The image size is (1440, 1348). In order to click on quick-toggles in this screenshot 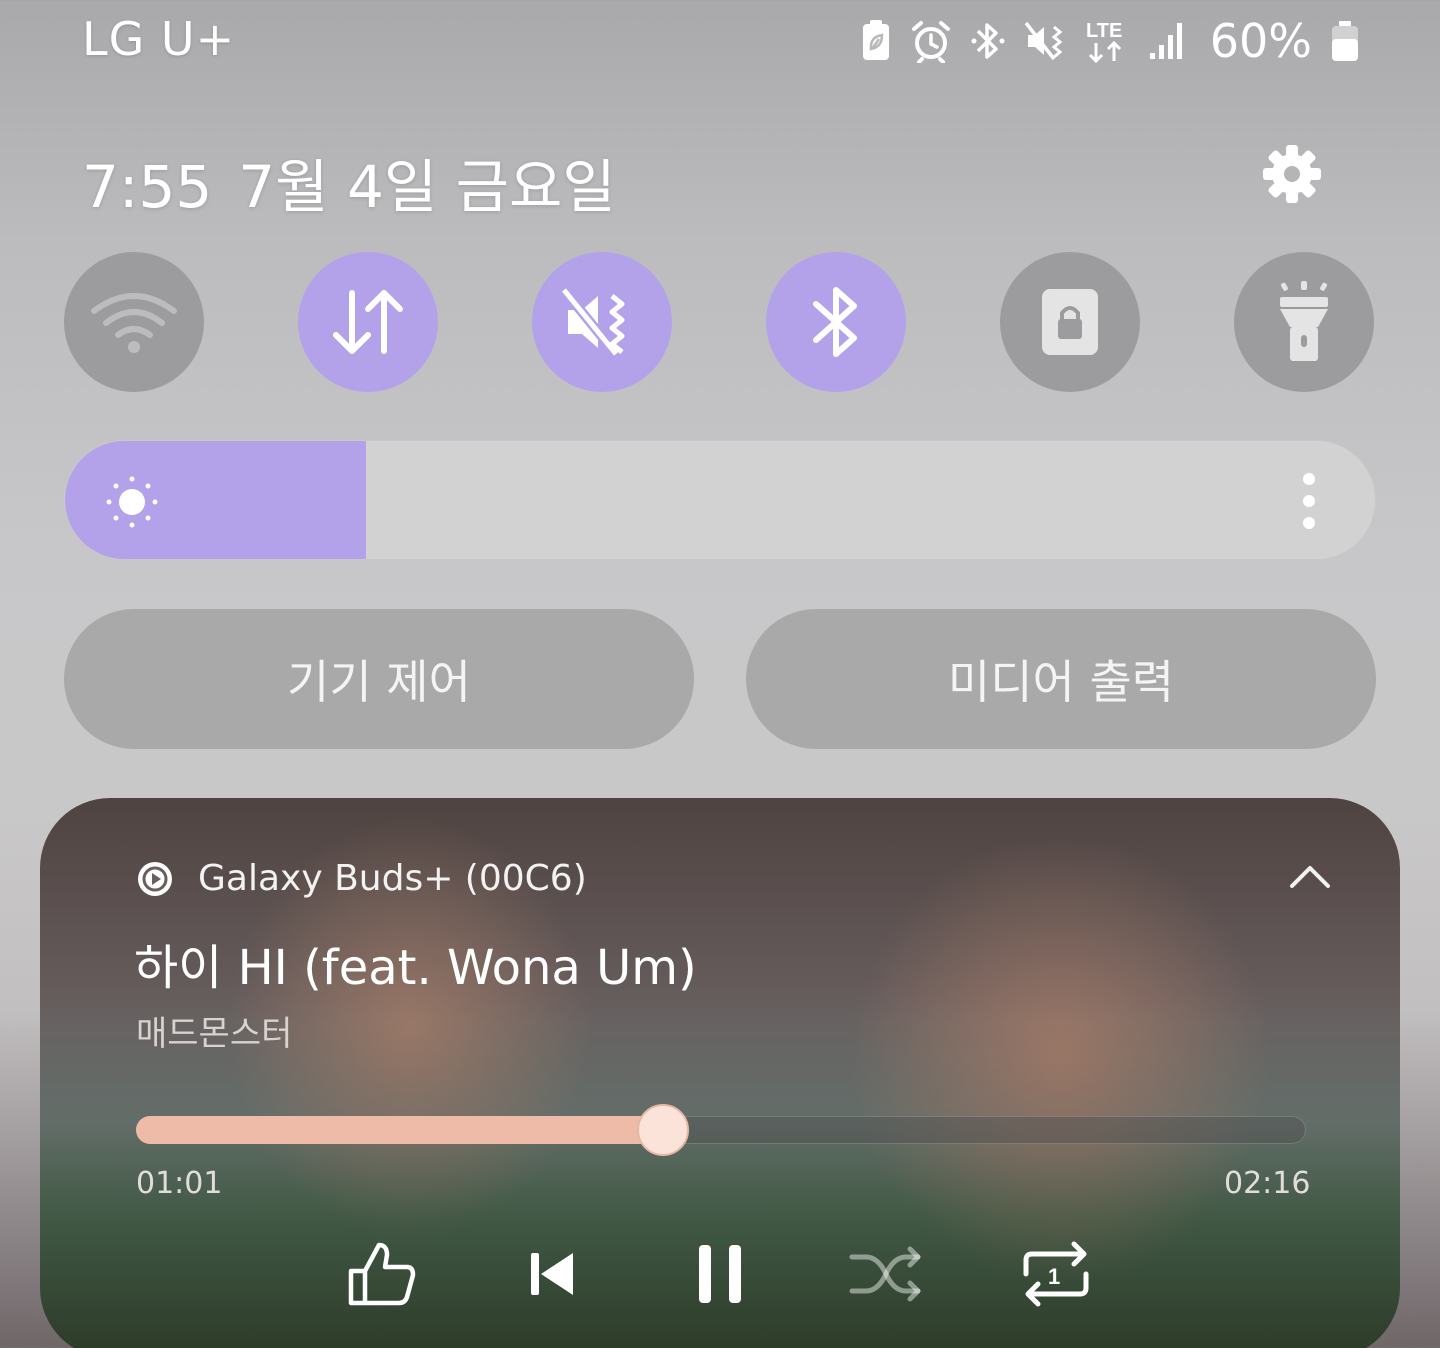, I will do `click(719, 322)`.